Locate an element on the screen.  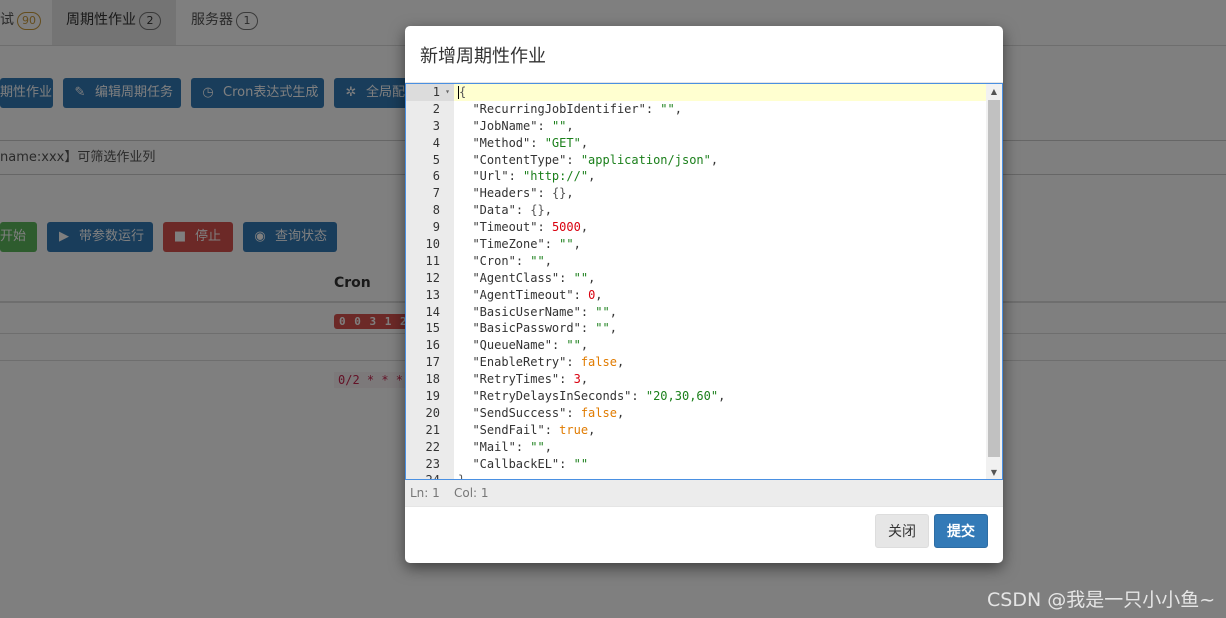
line-number: 23 is located at coordinates (432, 463).